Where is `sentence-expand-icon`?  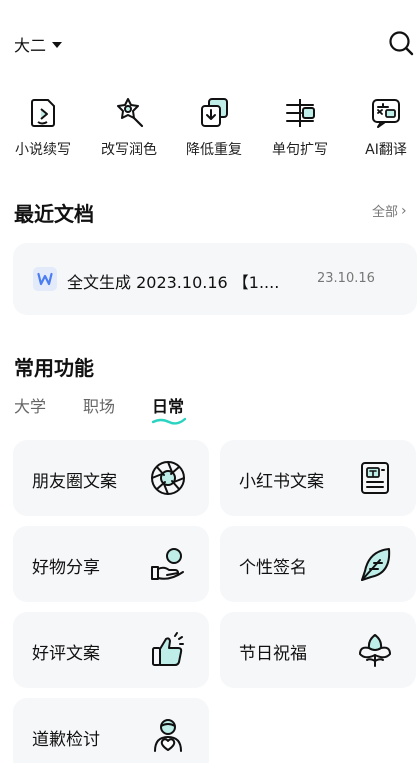 sentence-expand-icon is located at coordinates (300, 113).